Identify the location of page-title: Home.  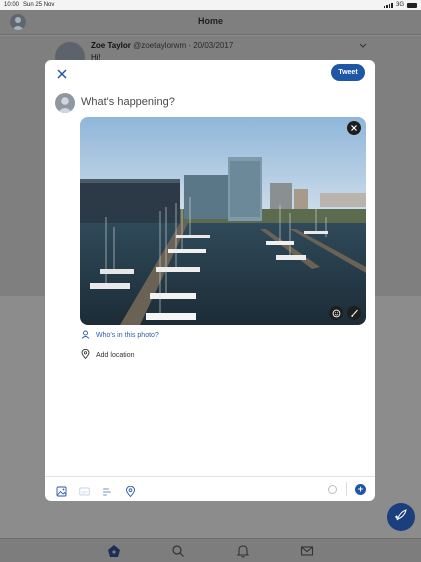
(210, 21).